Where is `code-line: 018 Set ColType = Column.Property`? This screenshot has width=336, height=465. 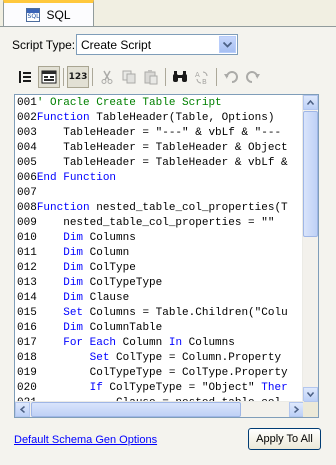
code-line: 018 Set ColType = Column.Property is located at coordinates (149, 358).